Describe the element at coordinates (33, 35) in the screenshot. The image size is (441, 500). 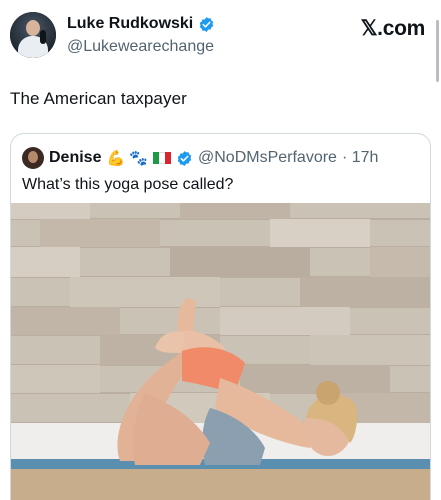
I see `author-avatar` at that location.